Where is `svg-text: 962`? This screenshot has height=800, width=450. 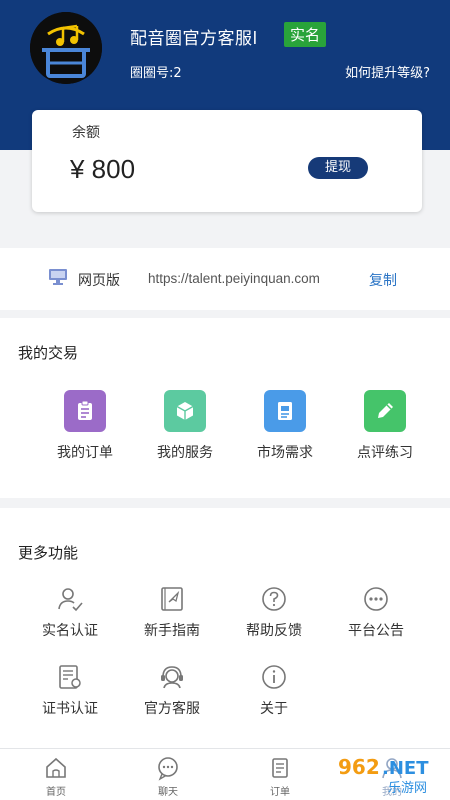 svg-text: 962 is located at coordinates (359, 767).